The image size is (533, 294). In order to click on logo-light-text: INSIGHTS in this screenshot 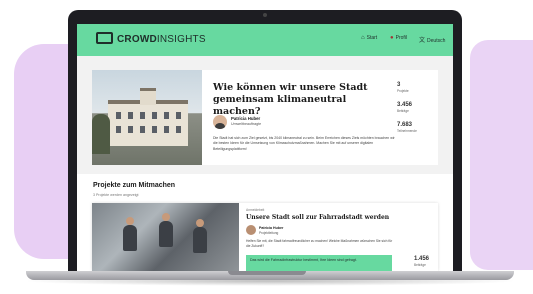, I will do `click(181, 39)`.